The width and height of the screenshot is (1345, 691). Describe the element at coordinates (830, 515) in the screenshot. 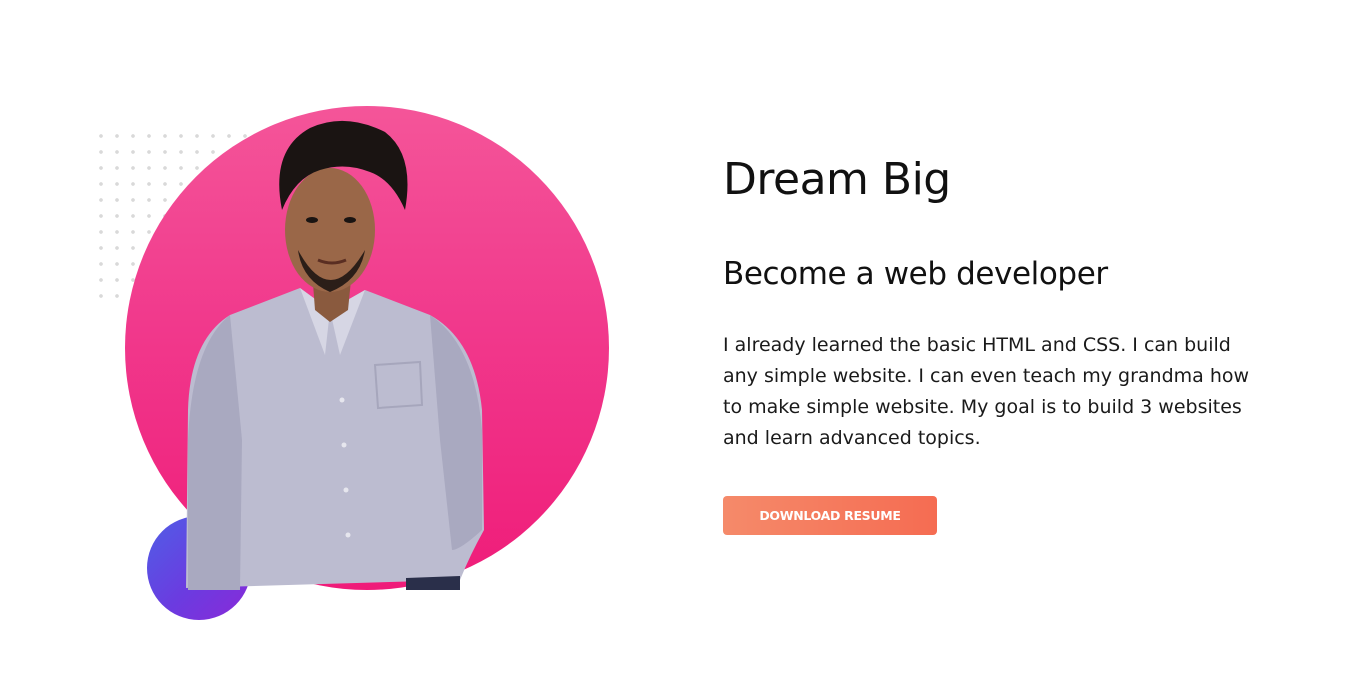

I see `download-resume-button: DOWNLOAD RESUME` at that location.